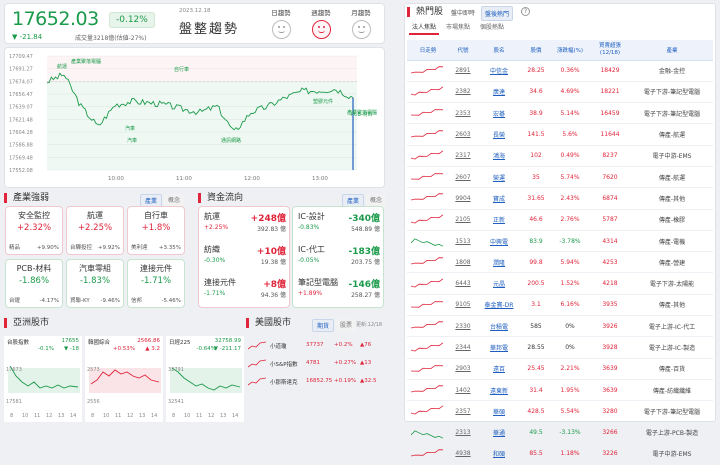 The height and width of the screenshot is (465, 720). I want to click on stock-code: 2353, so click(463, 113).